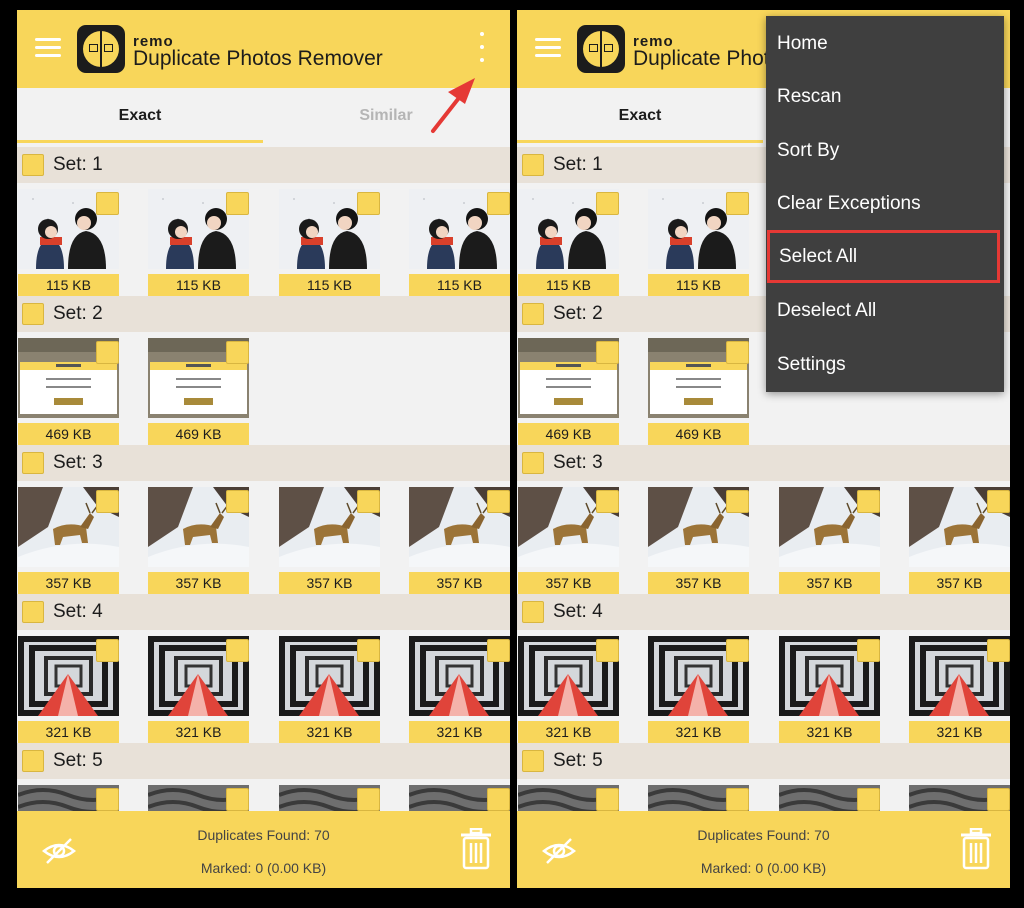 The width and height of the screenshot is (1024, 908). I want to click on set-header: Set: 3, so click(763, 463).